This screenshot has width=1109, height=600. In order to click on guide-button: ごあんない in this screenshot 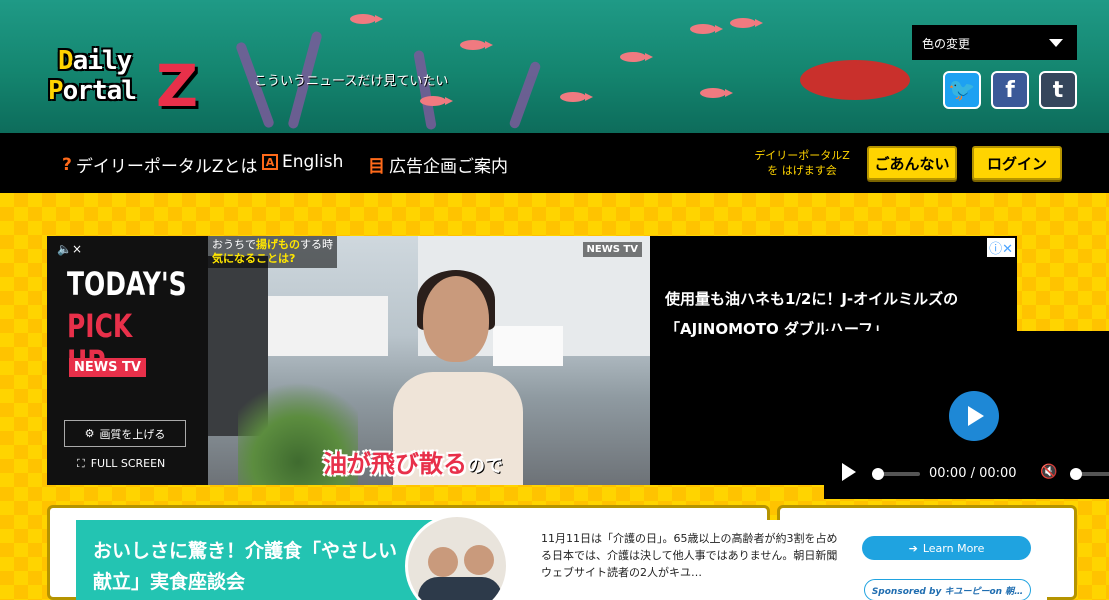, I will do `click(912, 163)`.